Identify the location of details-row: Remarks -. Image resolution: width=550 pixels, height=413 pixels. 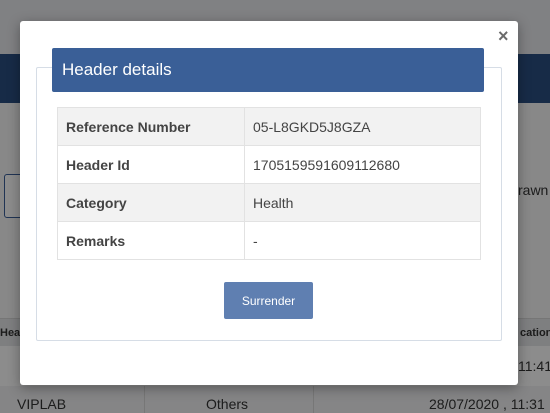
(269, 240).